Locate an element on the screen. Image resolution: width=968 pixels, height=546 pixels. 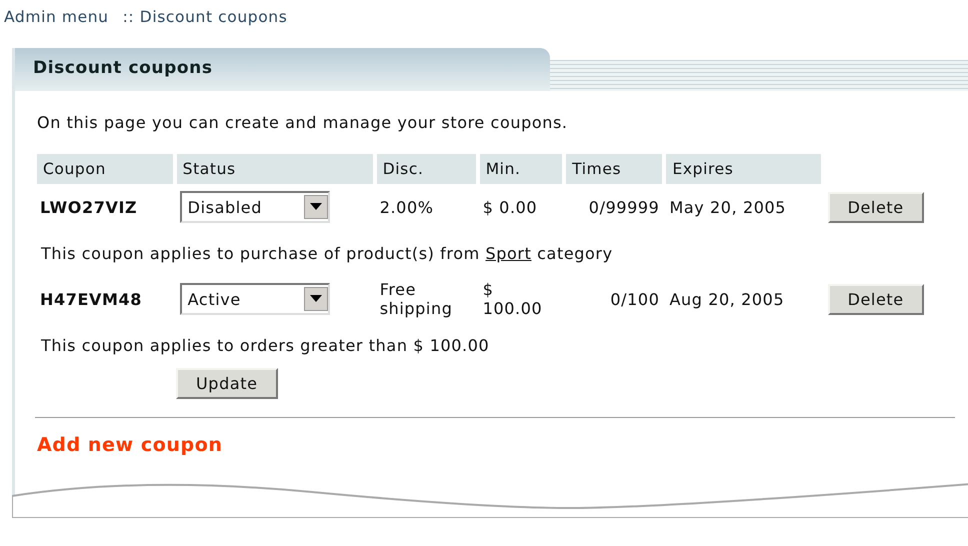
intro-text: On this page you can create and manage your store coupons. is located at coordinates (303, 122).